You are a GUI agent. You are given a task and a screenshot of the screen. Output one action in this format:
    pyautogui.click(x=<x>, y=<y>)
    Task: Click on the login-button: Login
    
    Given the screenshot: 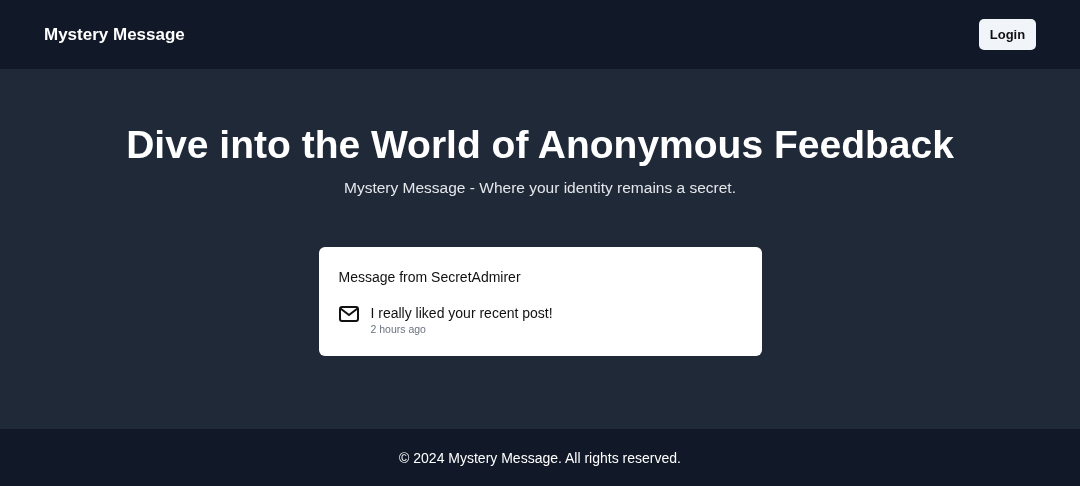 What is the action you would take?
    pyautogui.click(x=1007, y=34)
    